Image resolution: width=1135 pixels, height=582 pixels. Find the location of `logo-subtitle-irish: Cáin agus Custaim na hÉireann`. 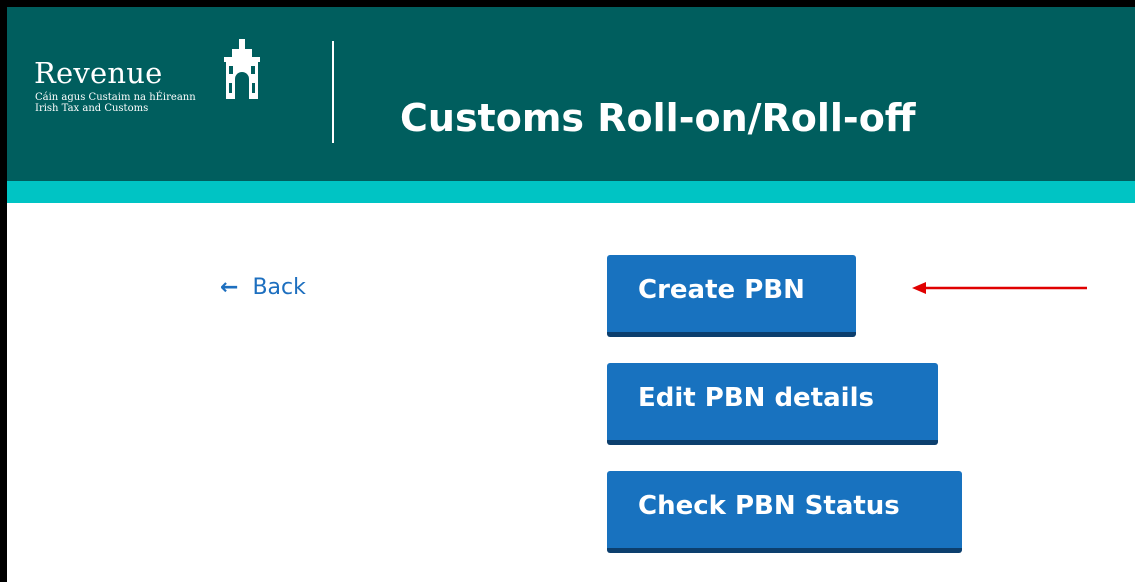

logo-subtitle-irish: Cáin agus Custaim na hÉireann is located at coordinates (115, 97).